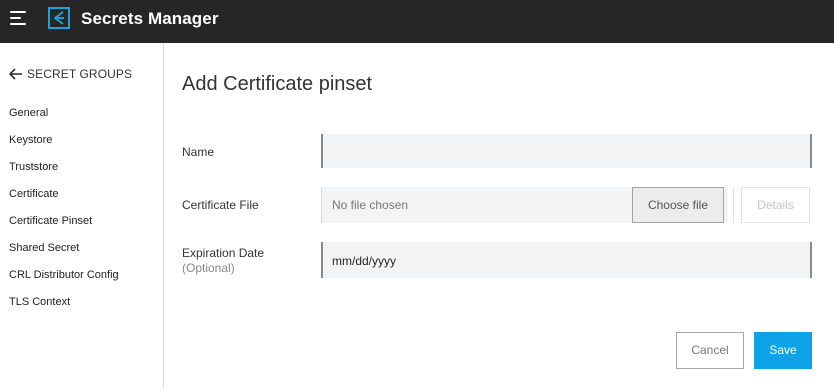 The width and height of the screenshot is (834, 389). What do you see at coordinates (566, 151) in the screenshot?
I see `name-input` at bounding box center [566, 151].